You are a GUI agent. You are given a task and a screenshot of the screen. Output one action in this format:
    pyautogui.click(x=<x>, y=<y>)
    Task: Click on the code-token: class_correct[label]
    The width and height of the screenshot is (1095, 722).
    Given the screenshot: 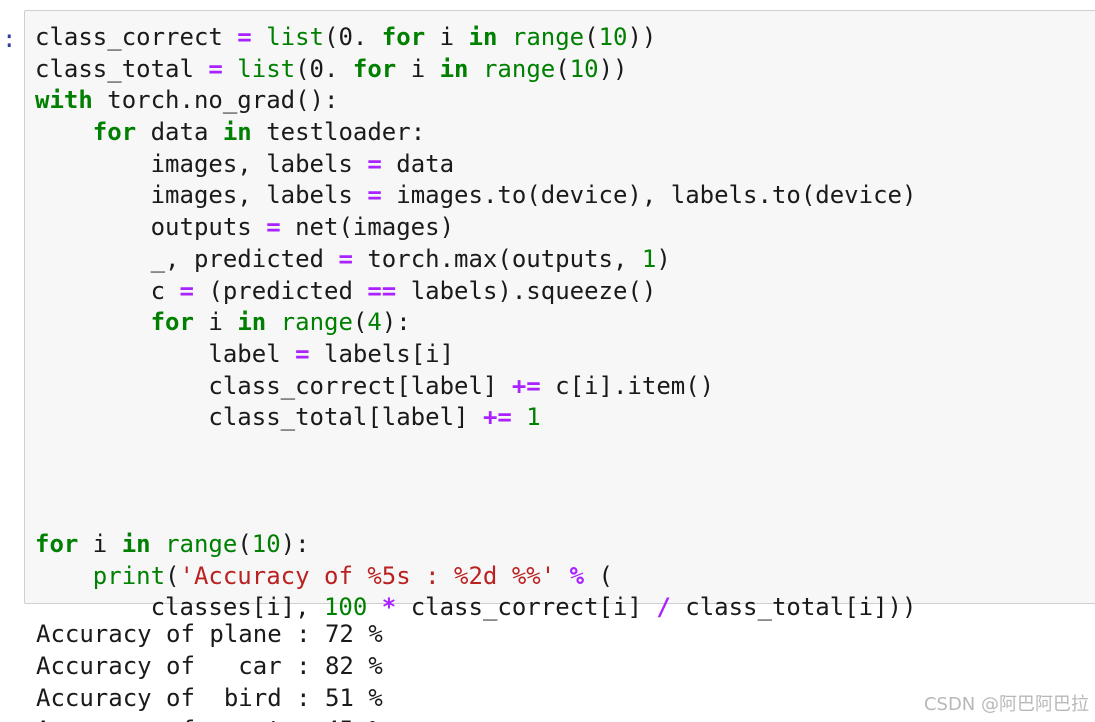 What is the action you would take?
    pyautogui.click(x=273, y=385)
    